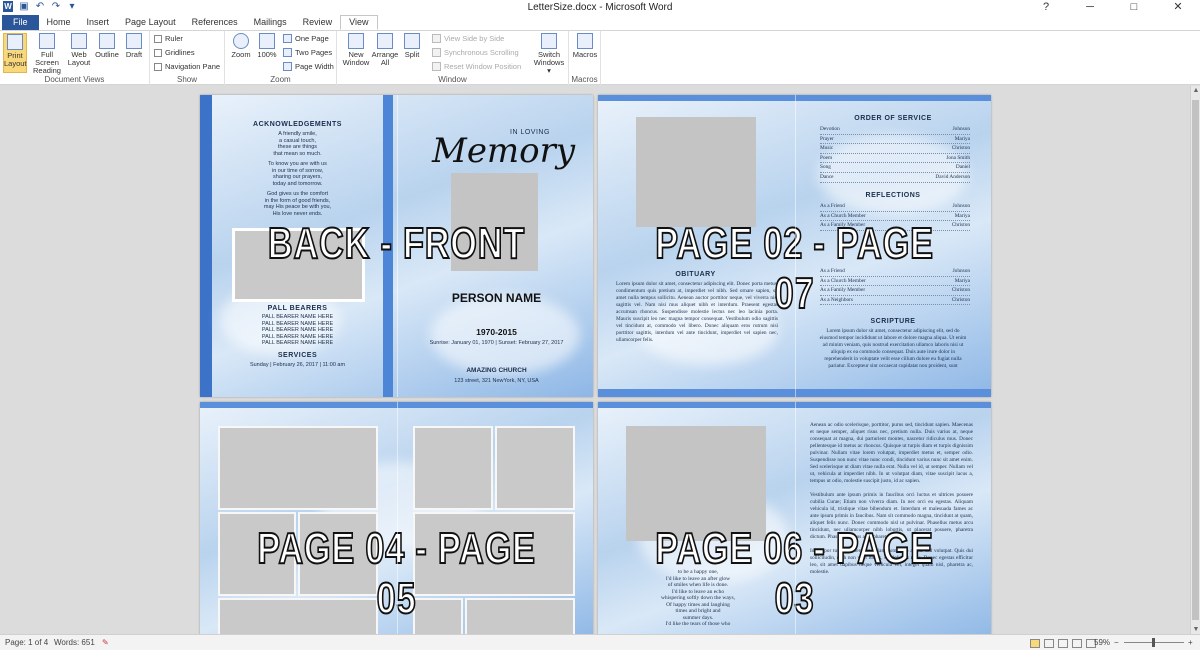 This screenshot has height=650, width=1200. Describe the element at coordinates (895, 207) in the screenshot. I see `program-row: As a Friend Johnson` at that location.